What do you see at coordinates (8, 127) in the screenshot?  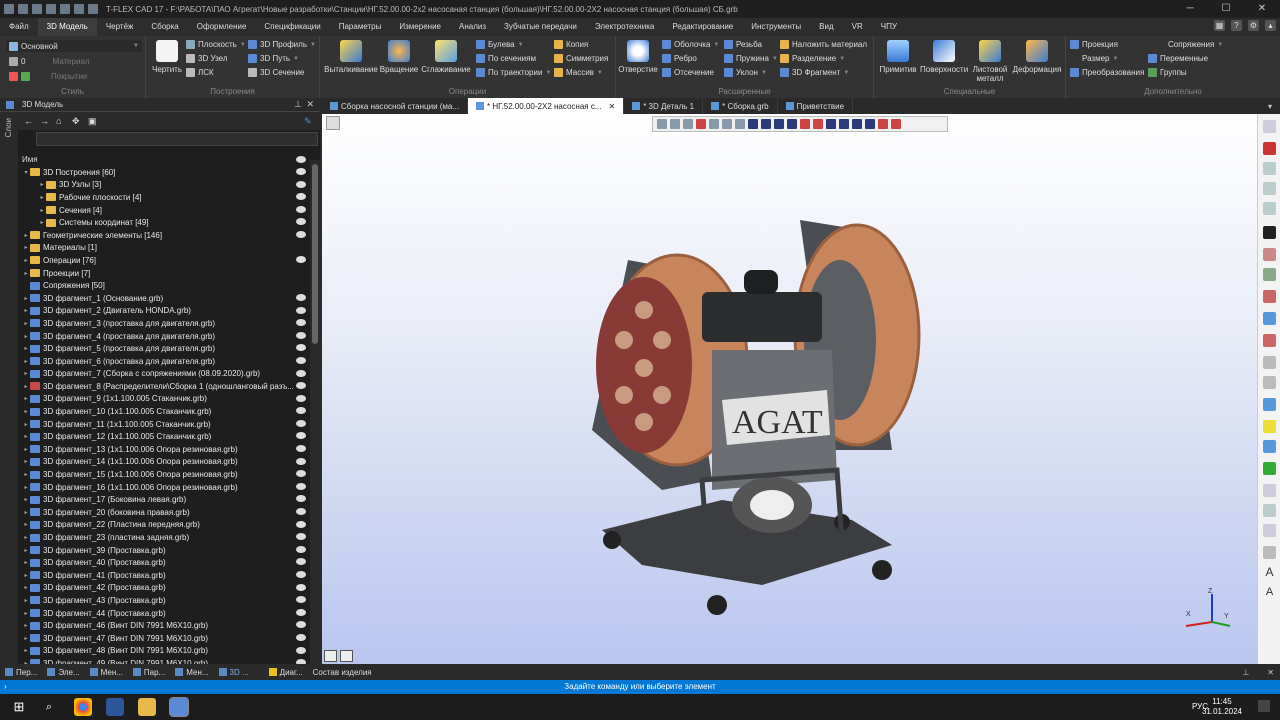 I see `layers-tab: Слои` at bounding box center [8, 127].